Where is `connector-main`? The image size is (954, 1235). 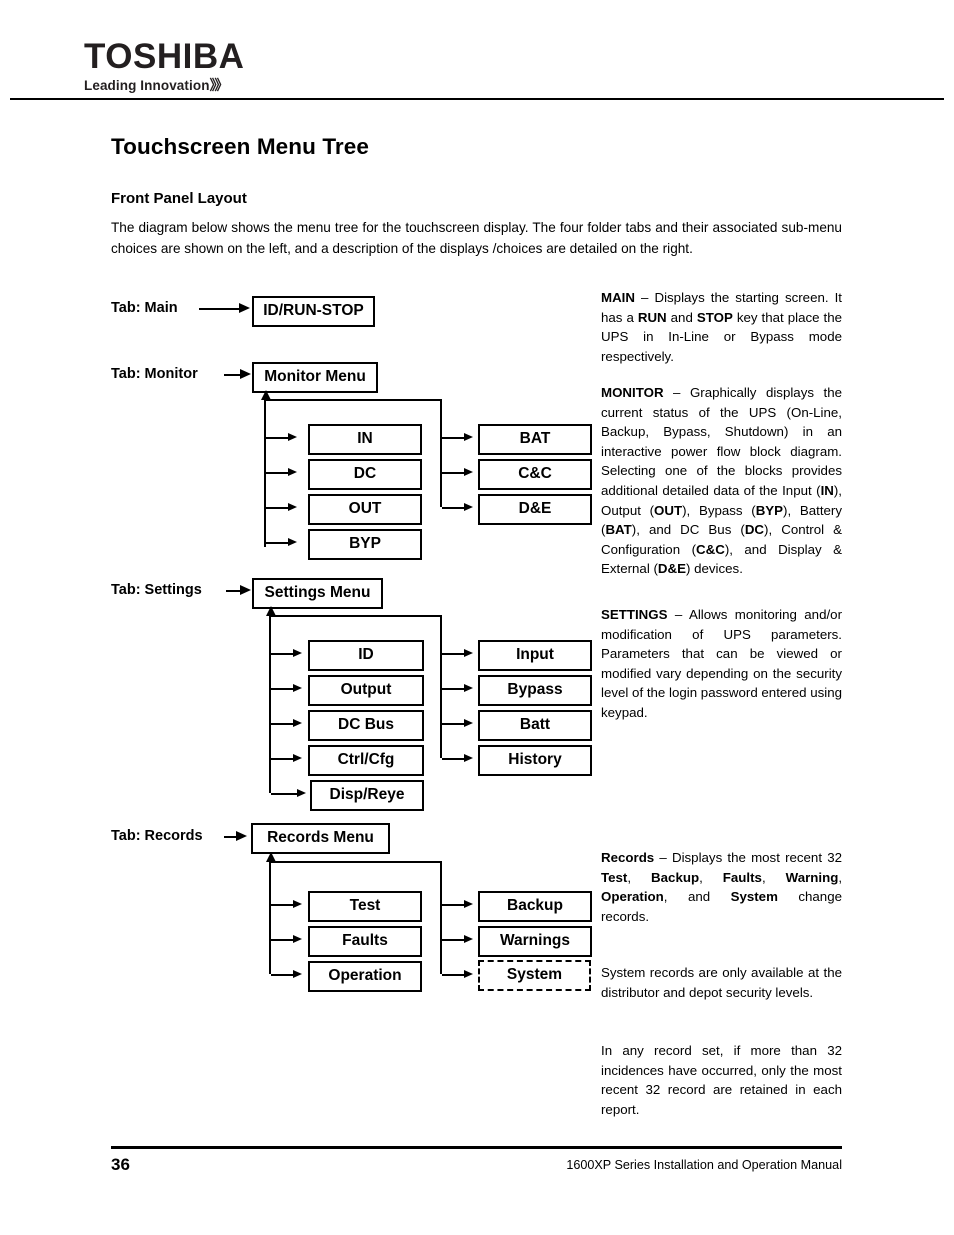 connector-main is located at coordinates (221, 309).